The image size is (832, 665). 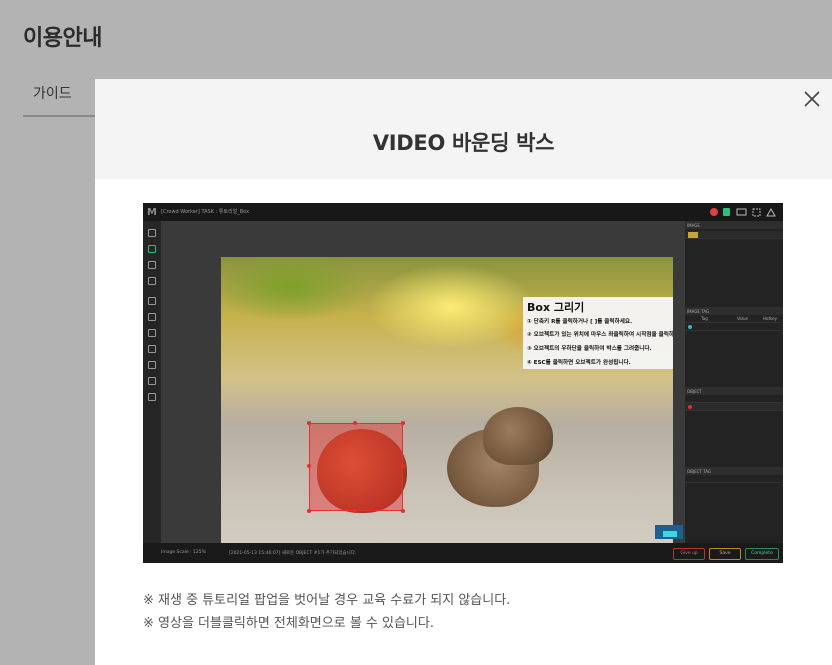 I want to click on point-tool-icon, so click(x=152, y=317).